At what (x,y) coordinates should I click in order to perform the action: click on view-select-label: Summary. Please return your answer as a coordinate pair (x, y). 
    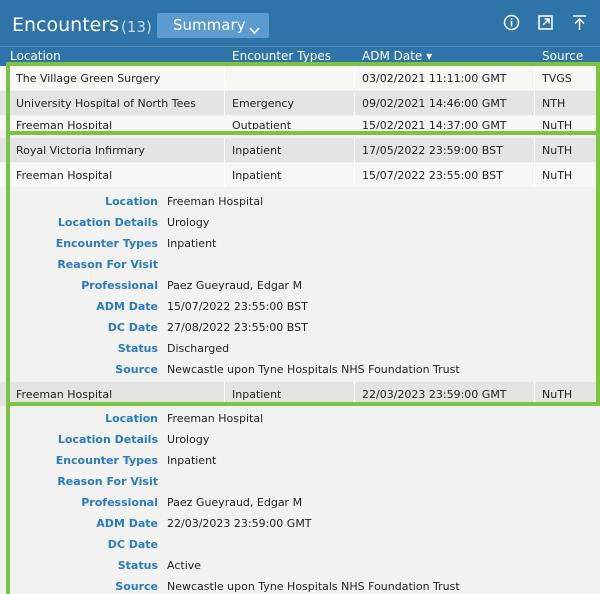
    Looking at the image, I should click on (209, 25).